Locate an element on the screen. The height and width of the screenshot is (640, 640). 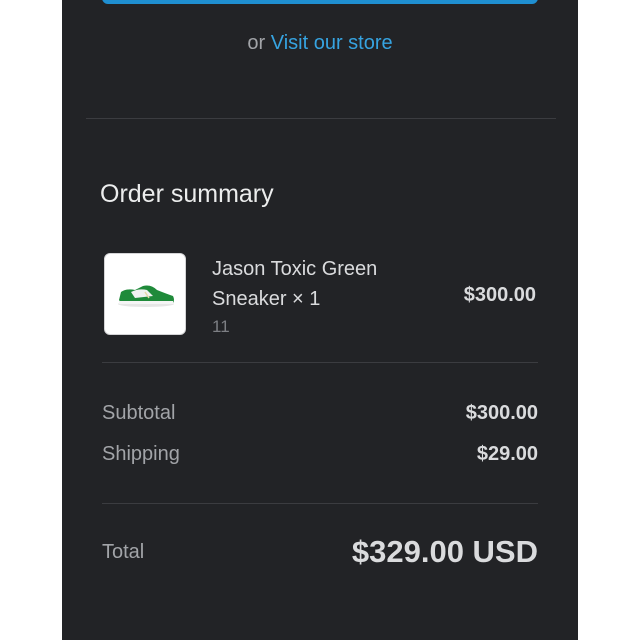
primary-action-button is located at coordinates (320, 2).